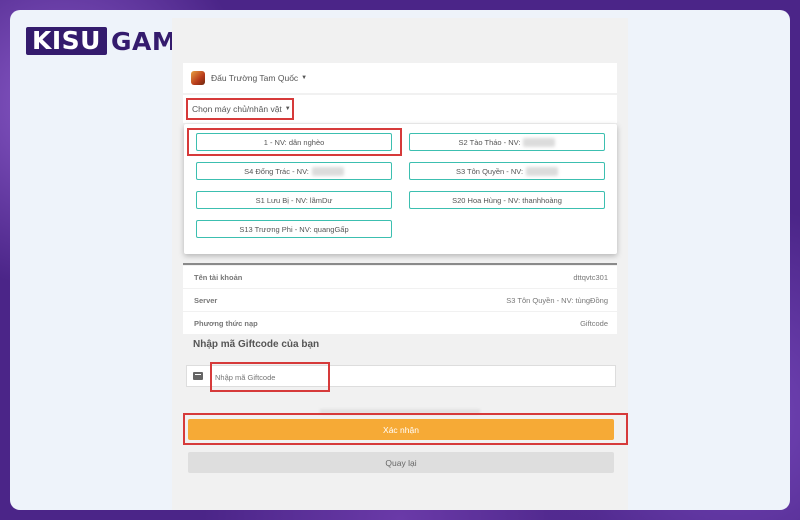 This screenshot has width=800, height=520. Describe the element at coordinates (198, 78) in the screenshot. I see `game-avatar-icon` at that location.